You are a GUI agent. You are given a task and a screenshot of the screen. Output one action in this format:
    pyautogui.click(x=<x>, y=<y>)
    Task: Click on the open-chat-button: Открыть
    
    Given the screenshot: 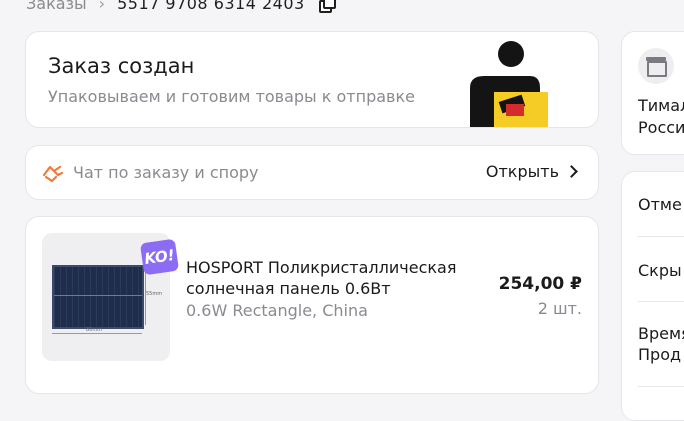 What is the action you would take?
    pyautogui.click(x=531, y=171)
    